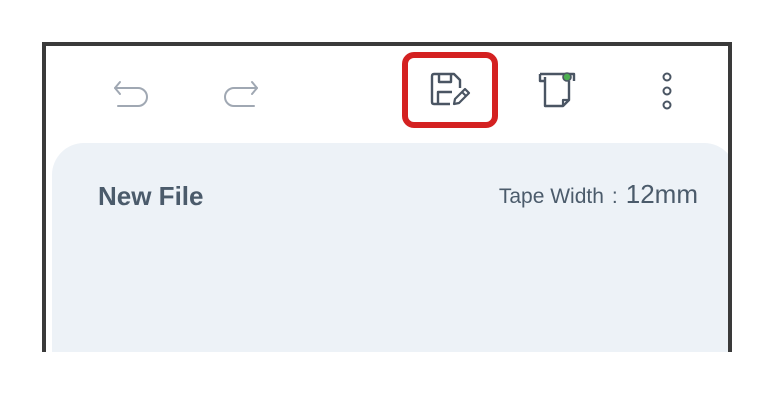 The image size is (780, 400). I want to click on more-vertical-icon, so click(667, 91).